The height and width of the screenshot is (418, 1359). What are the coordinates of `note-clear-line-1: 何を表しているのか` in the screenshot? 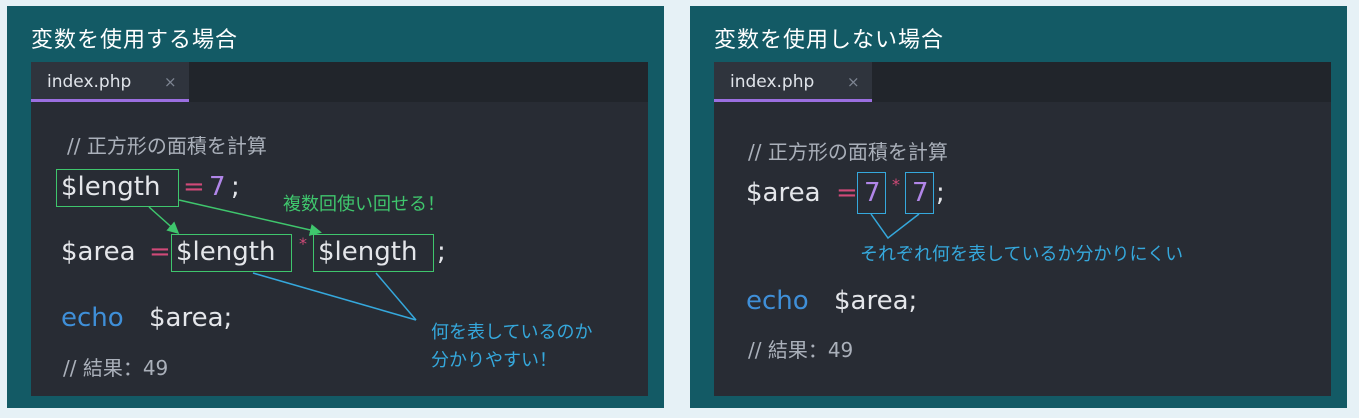 It's located at (512, 332).